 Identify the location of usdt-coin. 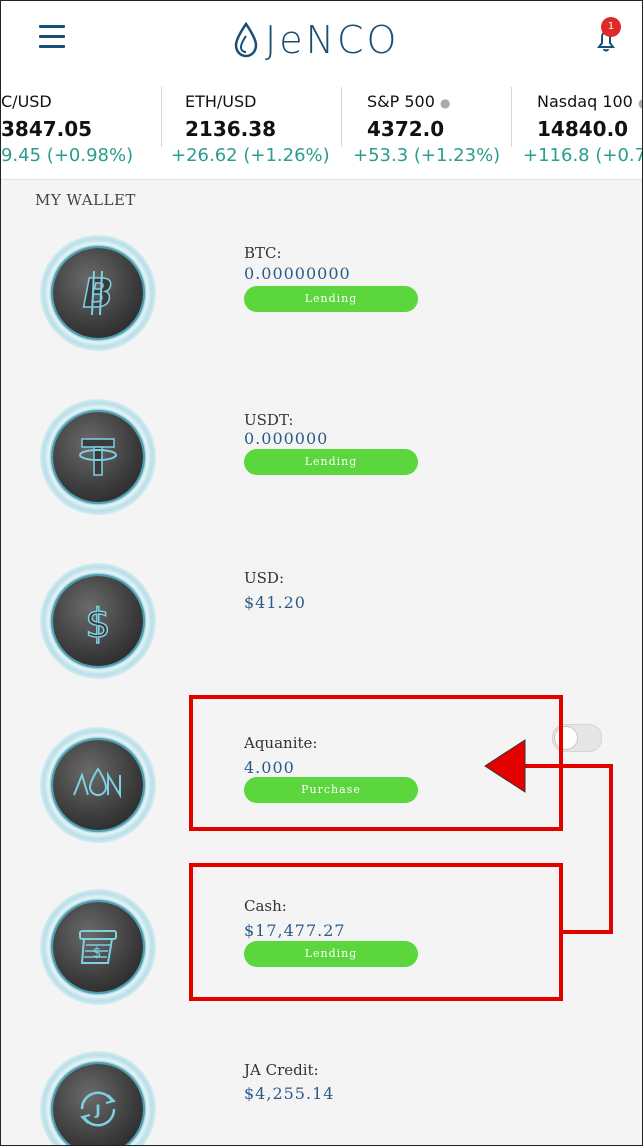
(98, 457).